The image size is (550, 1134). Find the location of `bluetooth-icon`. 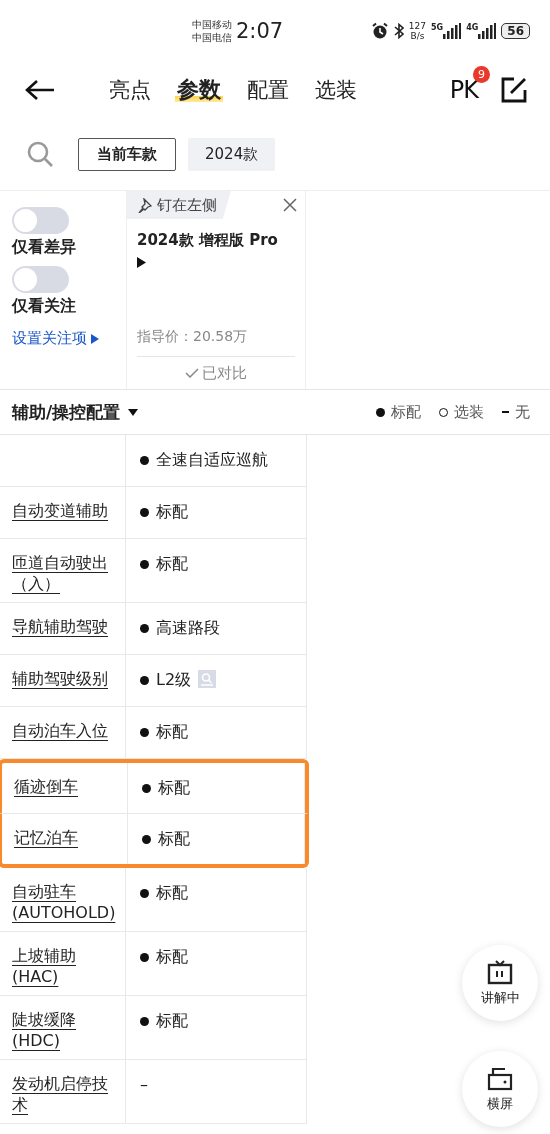

bluetooth-icon is located at coordinates (398, 31).